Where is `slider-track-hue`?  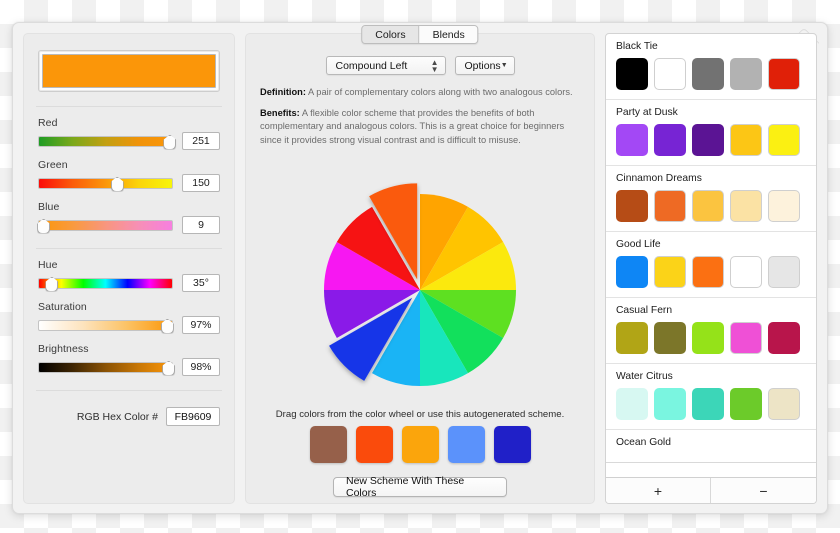 slider-track-hue is located at coordinates (105, 284).